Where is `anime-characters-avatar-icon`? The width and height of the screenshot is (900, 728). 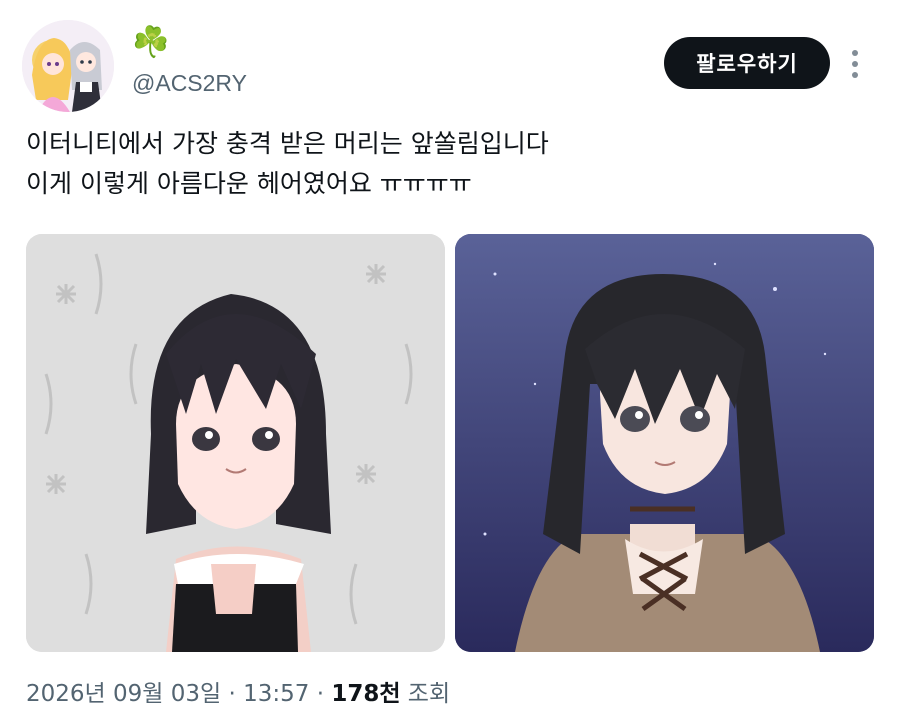
anime-characters-avatar-icon is located at coordinates (68, 66).